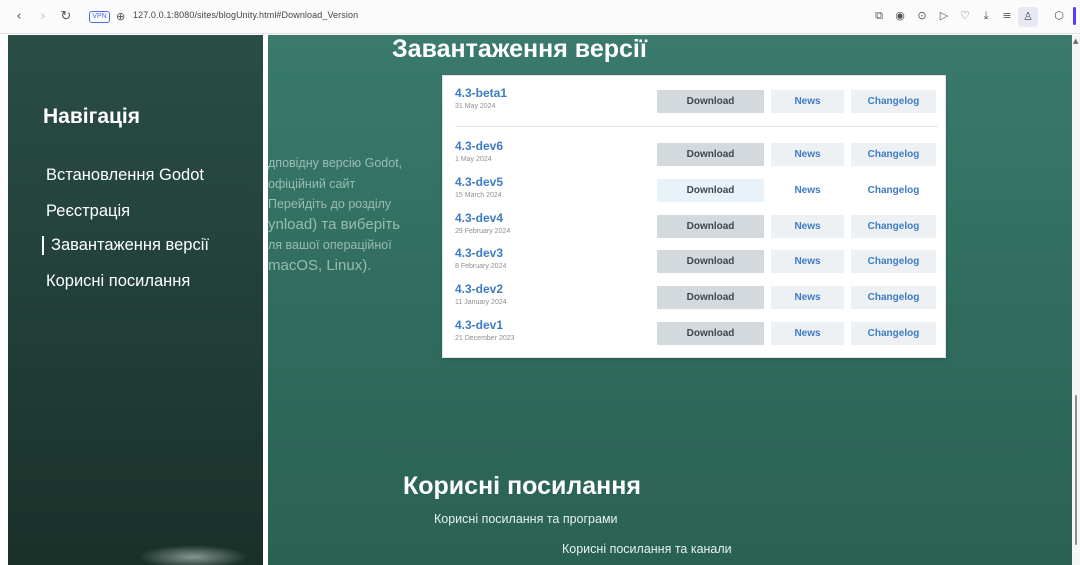 The width and height of the screenshot is (1080, 565). Describe the element at coordinates (479, 253) in the screenshot. I see `version-name: 4.3-dev3` at that location.